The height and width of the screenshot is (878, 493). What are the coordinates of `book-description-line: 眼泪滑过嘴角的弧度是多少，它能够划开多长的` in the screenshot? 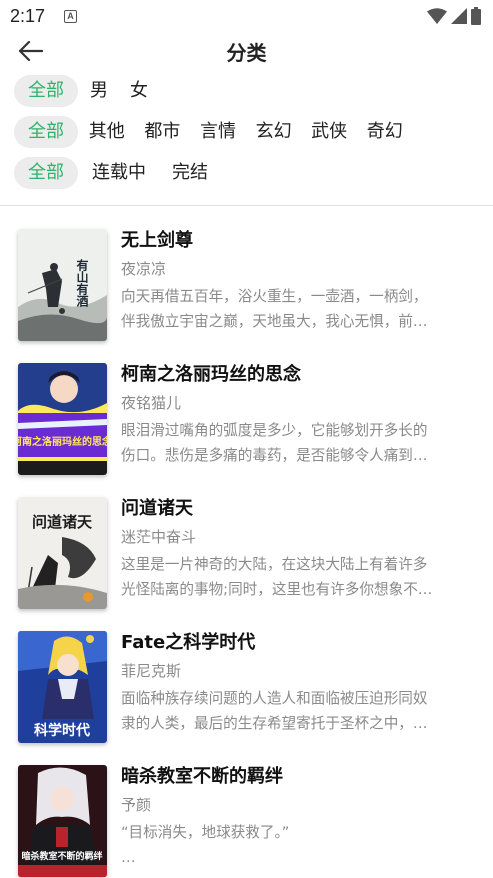 It's located at (274, 430).